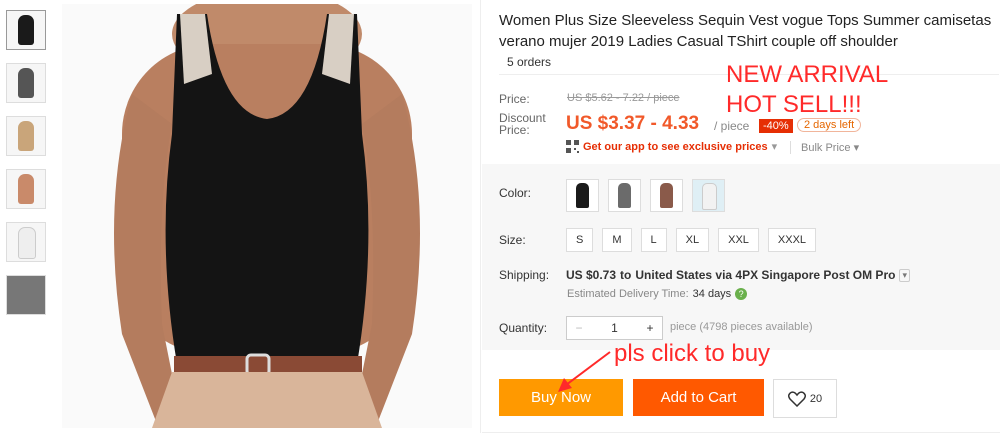 The height and width of the screenshot is (433, 1000). What do you see at coordinates (512, 240) in the screenshot?
I see `size-label: Size:` at bounding box center [512, 240].